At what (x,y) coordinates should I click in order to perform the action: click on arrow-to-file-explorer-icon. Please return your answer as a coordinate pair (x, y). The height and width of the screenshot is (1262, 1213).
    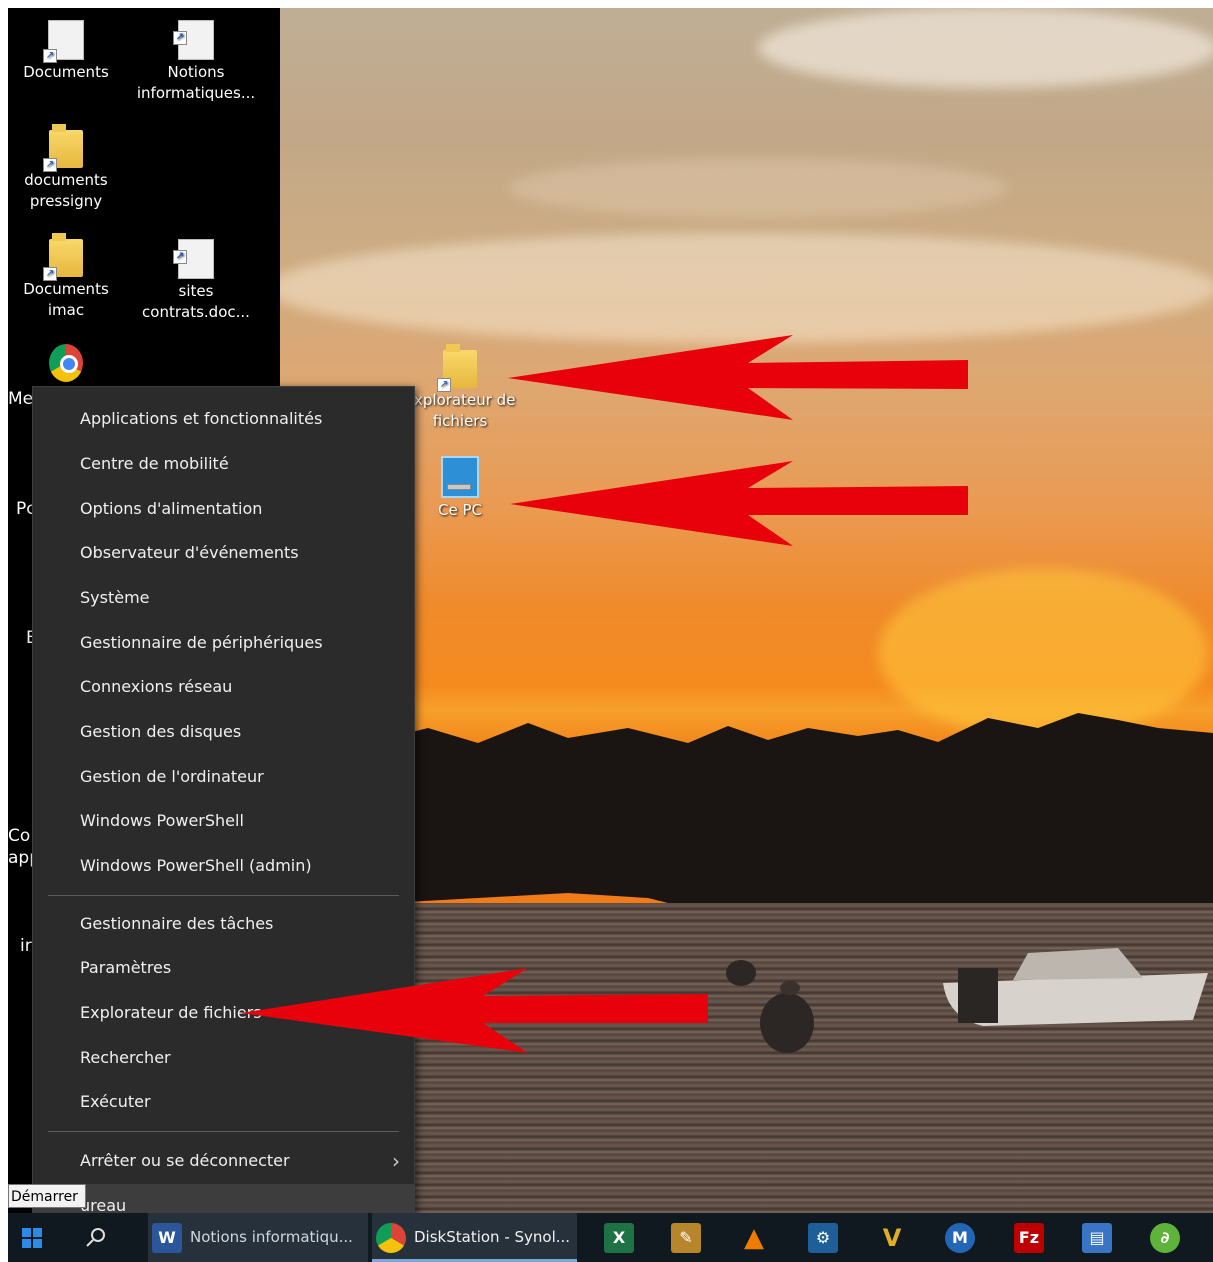
    Looking at the image, I should click on (738, 377).